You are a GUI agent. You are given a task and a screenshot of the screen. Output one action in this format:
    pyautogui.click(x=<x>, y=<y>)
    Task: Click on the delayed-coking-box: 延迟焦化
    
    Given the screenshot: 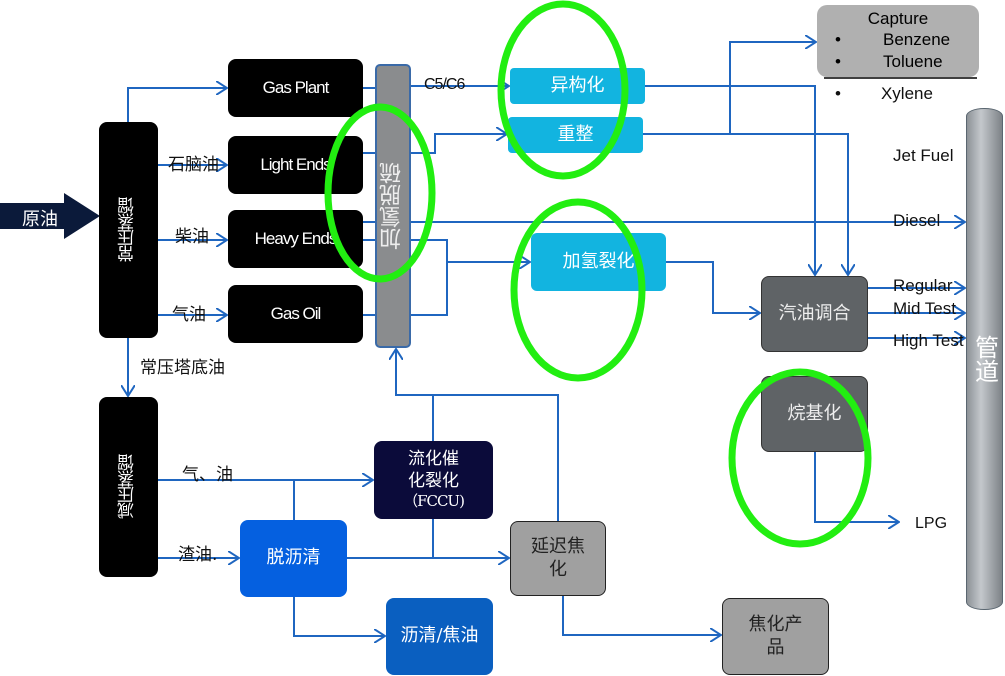 What is the action you would take?
    pyautogui.click(x=558, y=558)
    